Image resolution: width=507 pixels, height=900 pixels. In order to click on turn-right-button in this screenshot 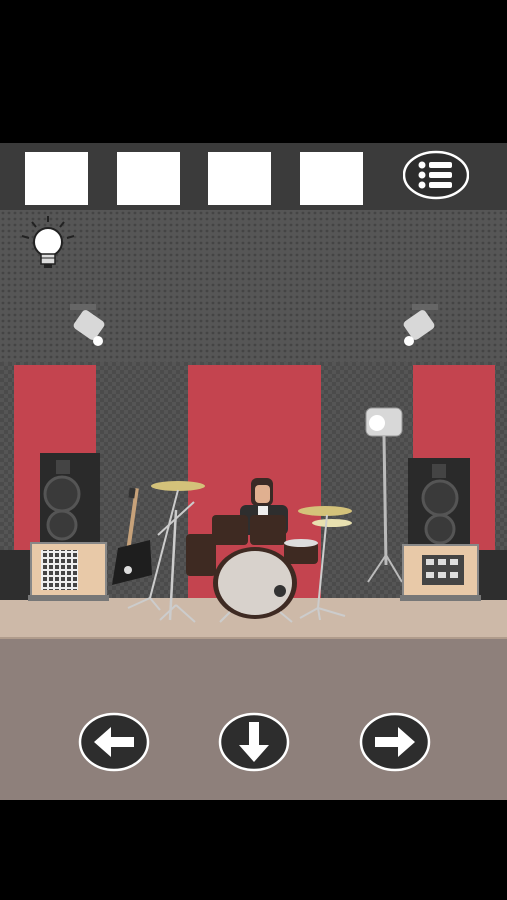, I will do `click(395, 742)`.